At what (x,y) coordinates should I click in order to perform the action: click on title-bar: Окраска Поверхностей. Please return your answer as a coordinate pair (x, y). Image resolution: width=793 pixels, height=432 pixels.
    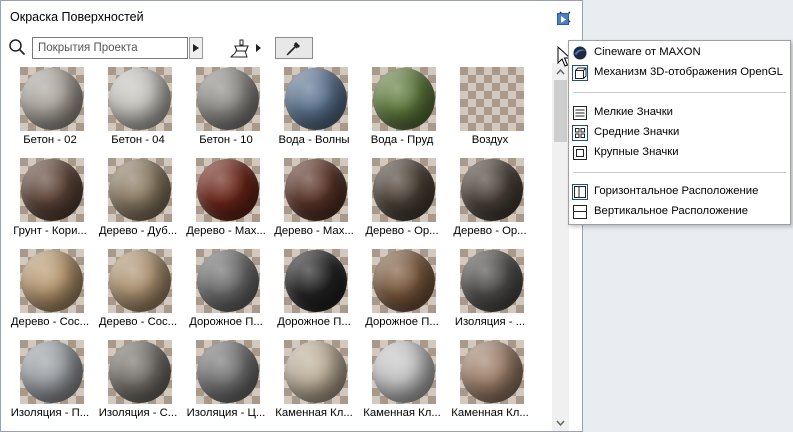
    Looking at the image, I should click on (291, 17).